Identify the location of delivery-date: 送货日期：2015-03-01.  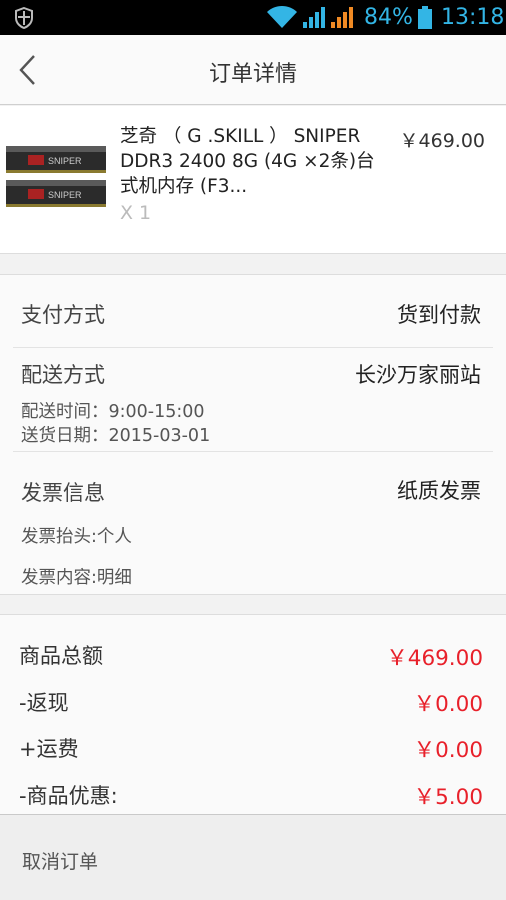
(116, 436).